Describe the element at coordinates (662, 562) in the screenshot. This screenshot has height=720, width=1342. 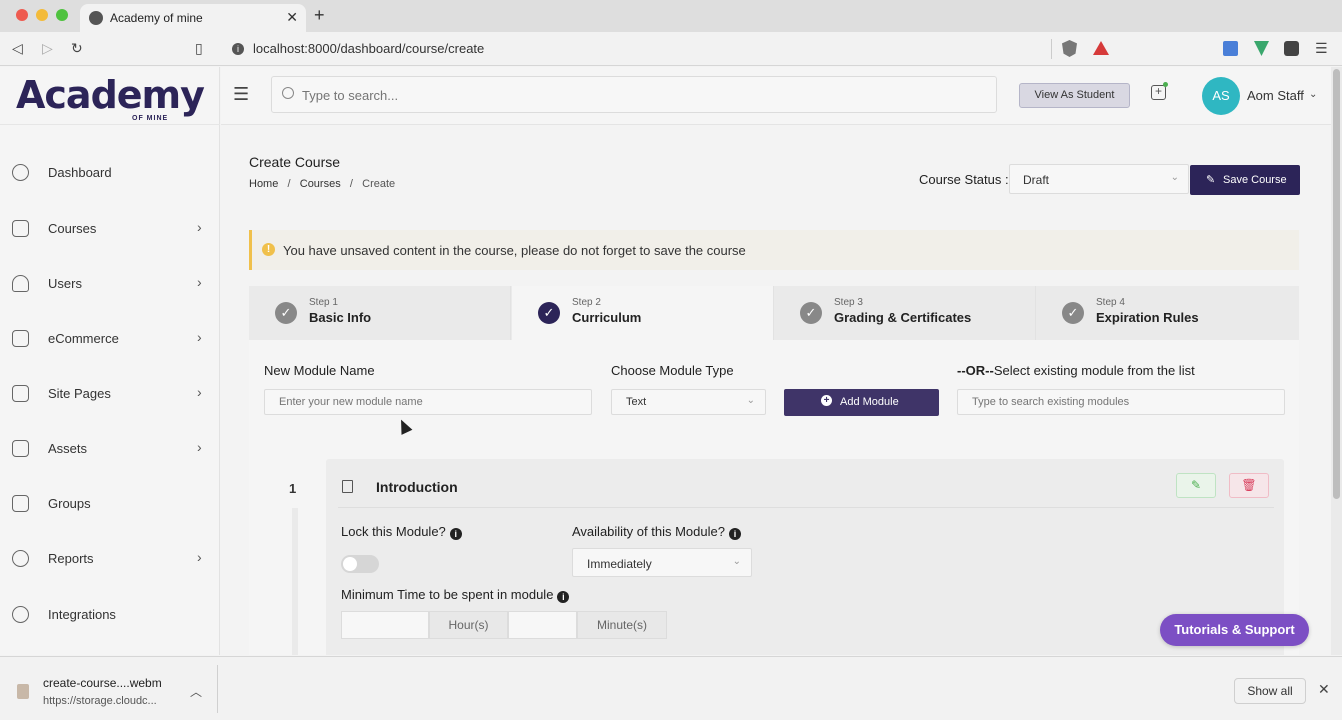
I see `availability-select: Immediately ⌄` at that location.